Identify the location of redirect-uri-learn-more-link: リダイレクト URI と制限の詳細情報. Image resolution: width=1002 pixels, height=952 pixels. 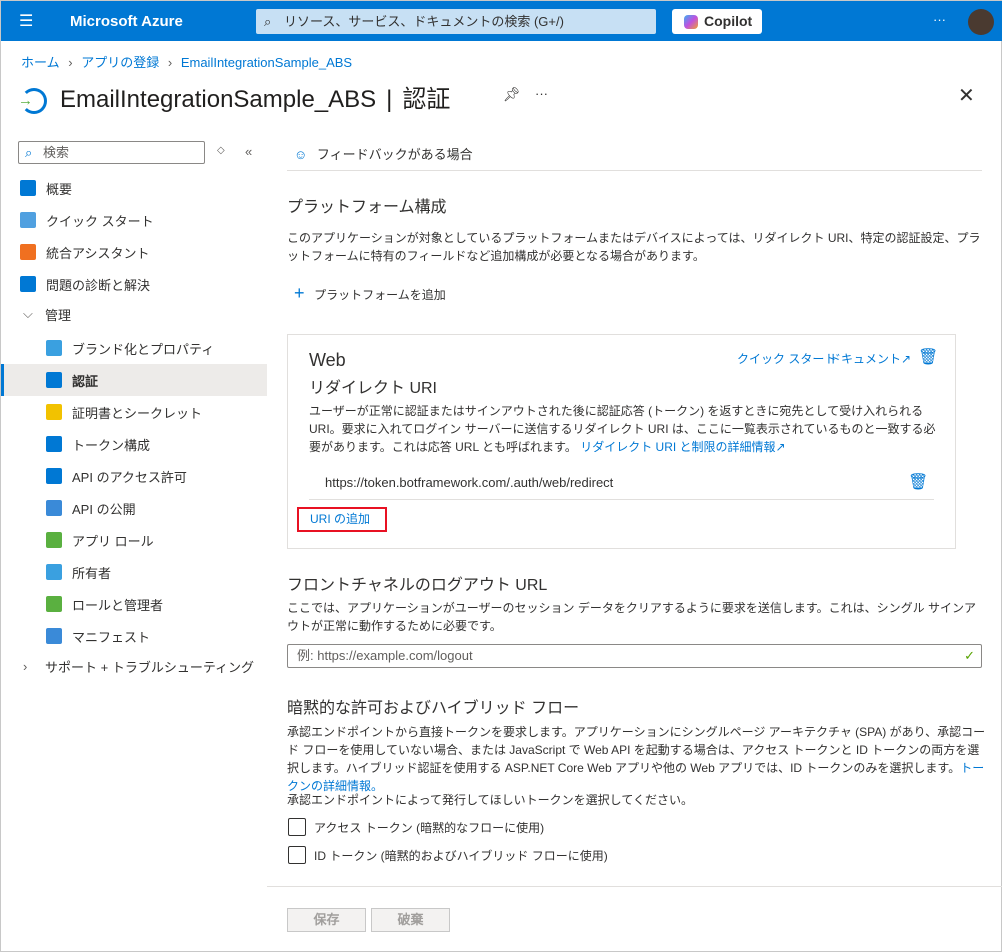
(677, 447).